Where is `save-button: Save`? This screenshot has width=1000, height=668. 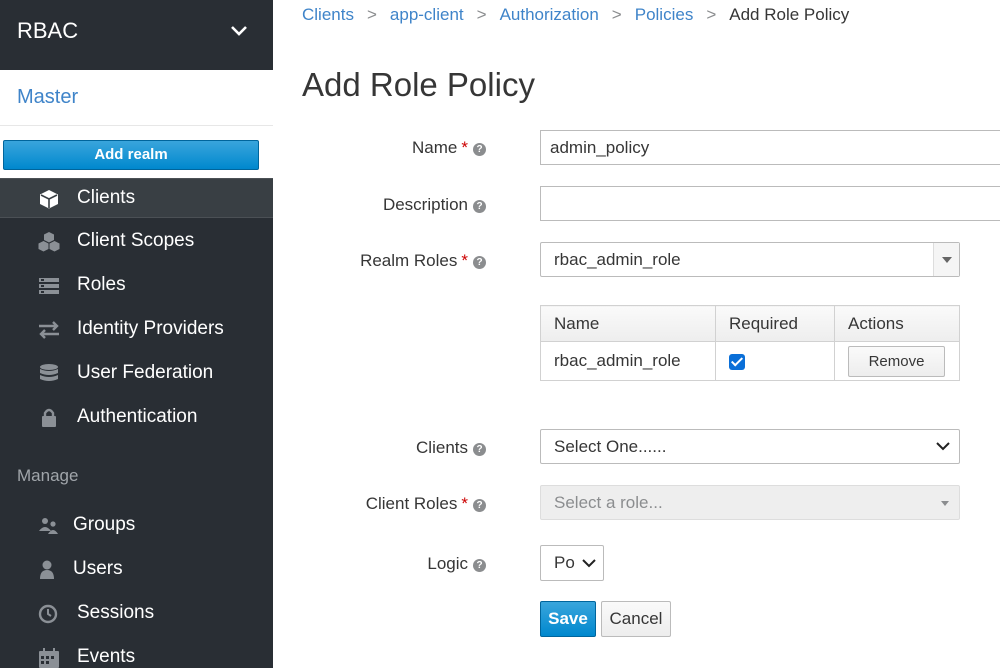
save-button: Save is located at coordinates (568, 619).